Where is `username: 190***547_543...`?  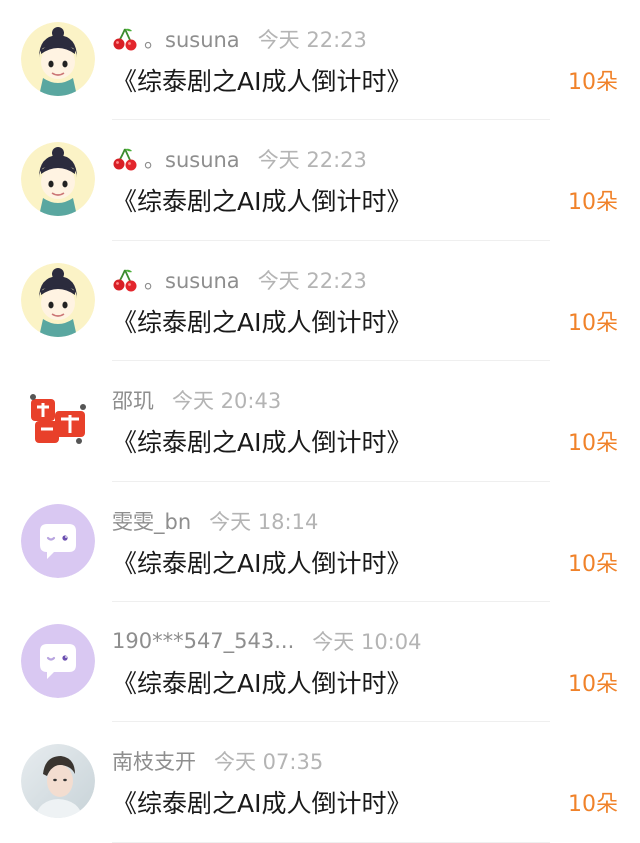
username: 190***547_543... is located at coordinates (203, 641).